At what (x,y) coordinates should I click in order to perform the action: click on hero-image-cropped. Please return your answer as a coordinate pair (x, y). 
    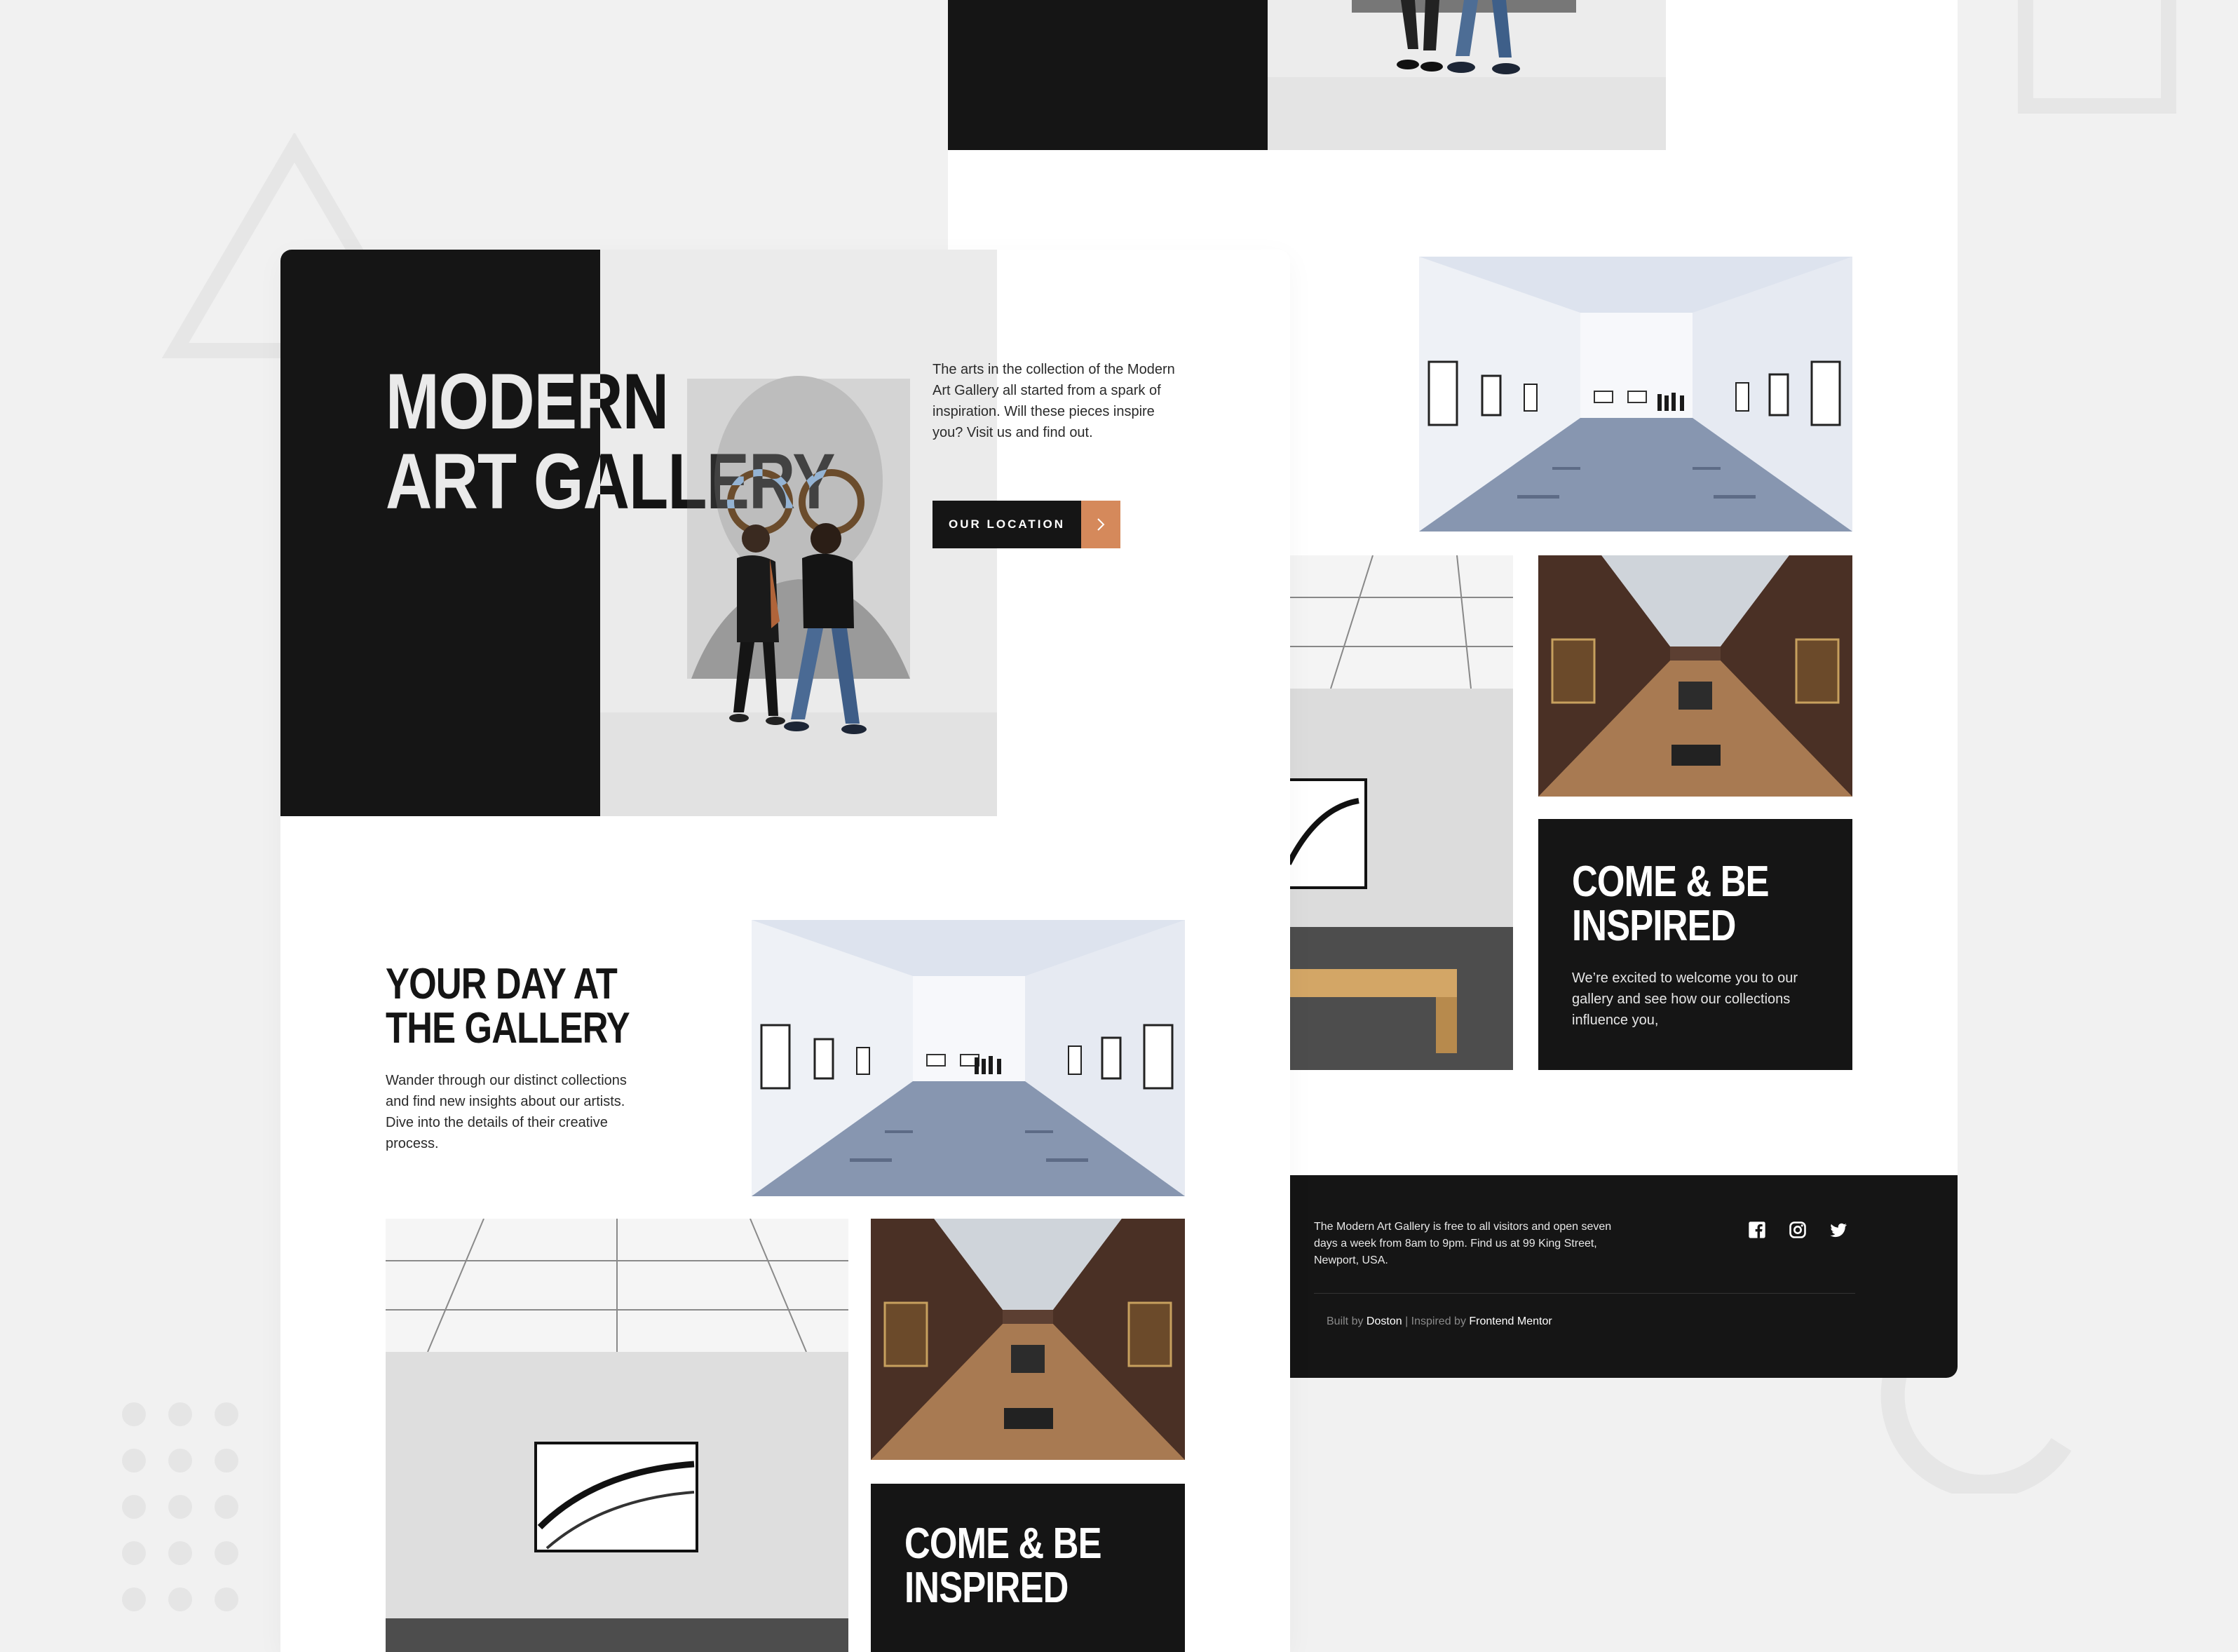
    Looking at the image, I should click on (1467, 75).